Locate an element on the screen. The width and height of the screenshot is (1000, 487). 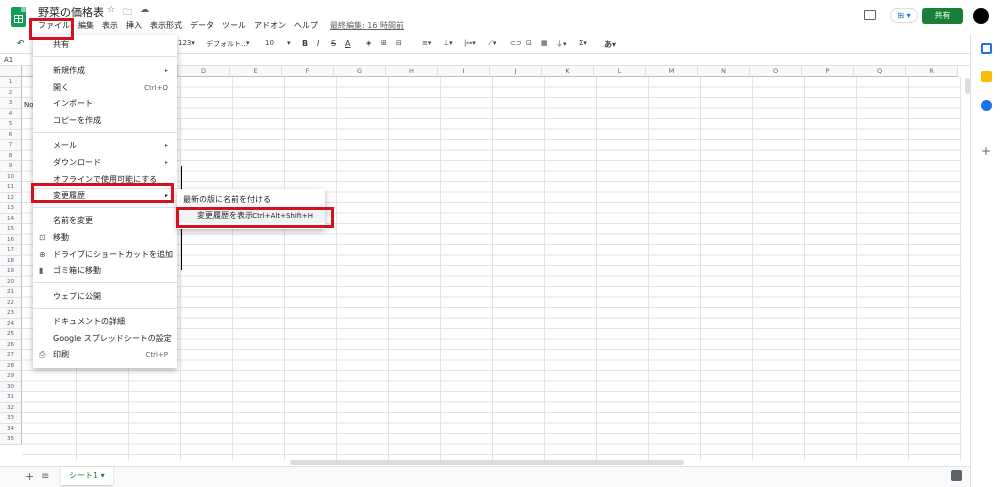
insert-chart-icon: ▦ is located at coordinates (544, 43).